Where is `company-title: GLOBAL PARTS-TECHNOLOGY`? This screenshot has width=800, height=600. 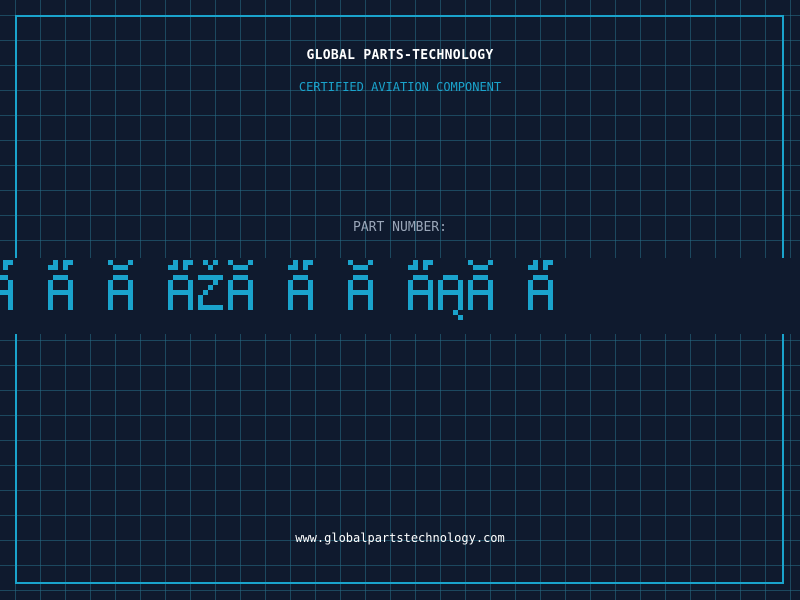 company-title: GLOBAL PARTS-TECHNOLOGY is located at coordinates (400, 55).